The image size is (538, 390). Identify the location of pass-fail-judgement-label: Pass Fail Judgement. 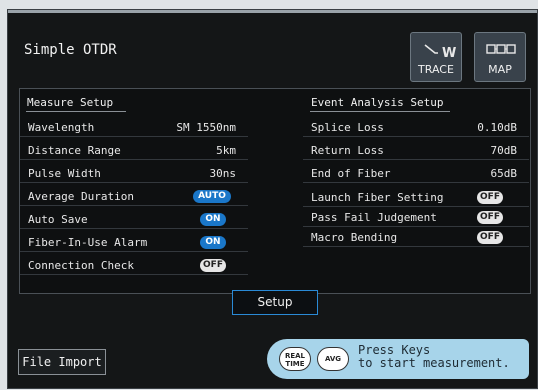
(374, 217).